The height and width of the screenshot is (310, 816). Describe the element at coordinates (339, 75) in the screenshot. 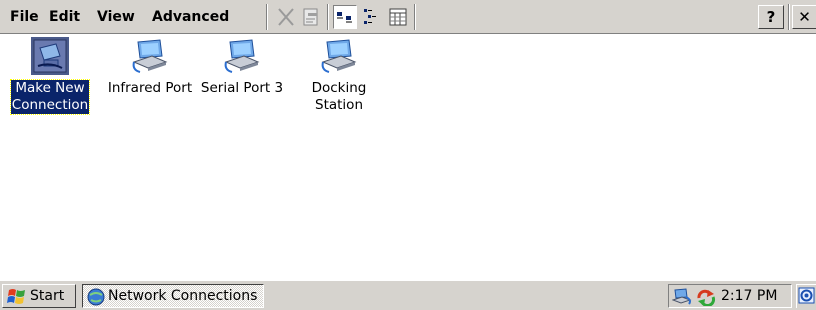

I see `item-docking-station: Docking Station` at that location.